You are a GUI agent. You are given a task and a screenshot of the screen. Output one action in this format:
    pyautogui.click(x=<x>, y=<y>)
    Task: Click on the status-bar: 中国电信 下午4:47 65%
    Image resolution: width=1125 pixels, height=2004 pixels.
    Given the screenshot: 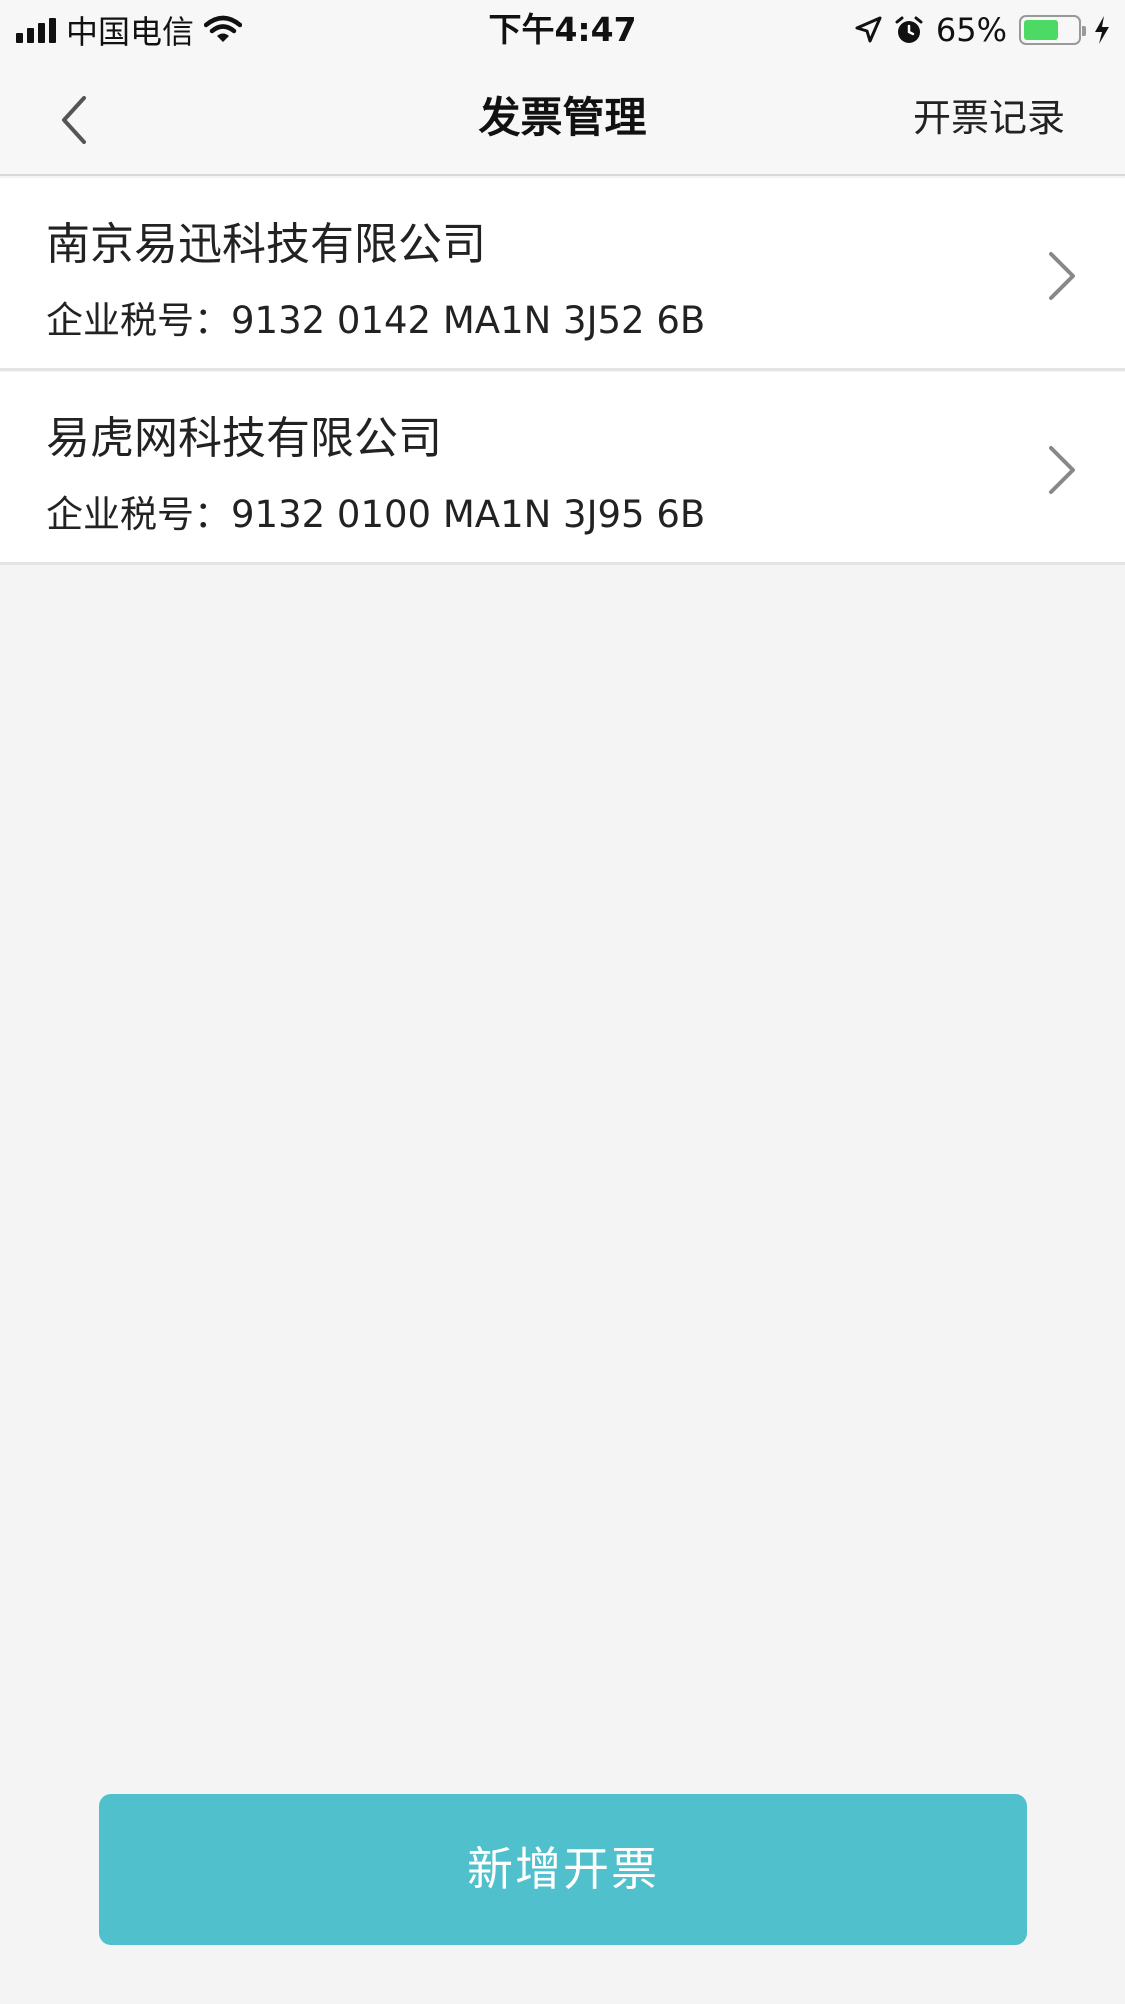 What is the action you would take?
    pyautogui.click(x=562, y=30)
    